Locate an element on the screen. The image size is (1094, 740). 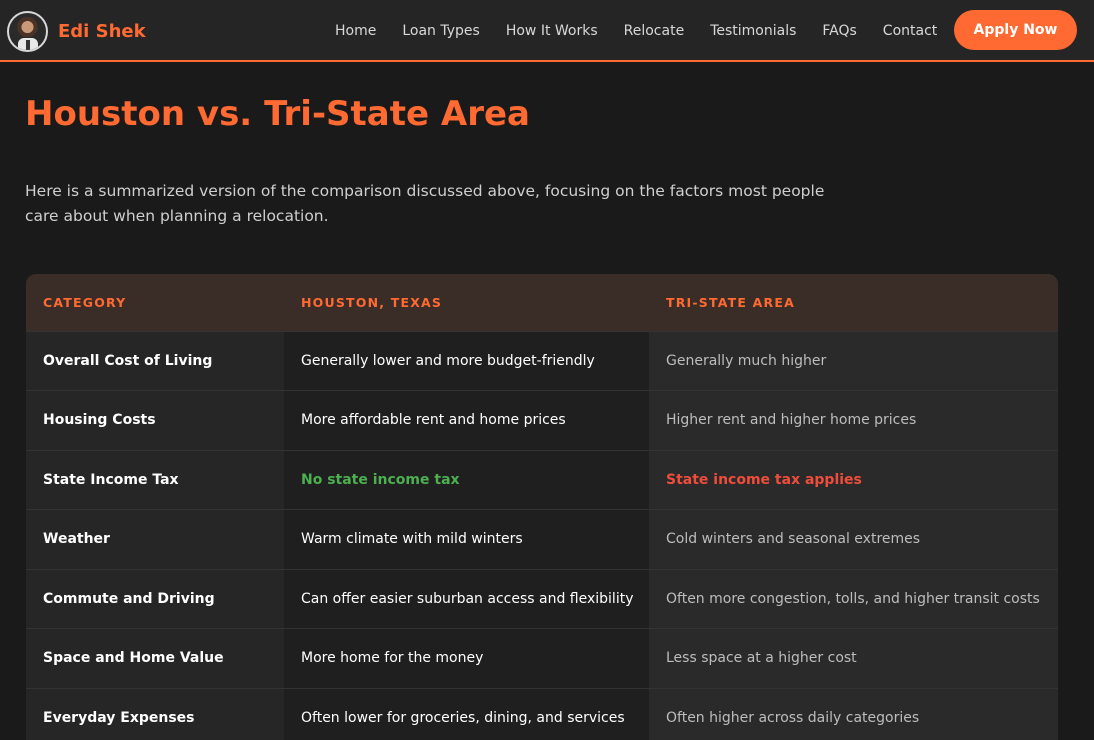
nav-contact: Contact is located at coordinates (910, 31).